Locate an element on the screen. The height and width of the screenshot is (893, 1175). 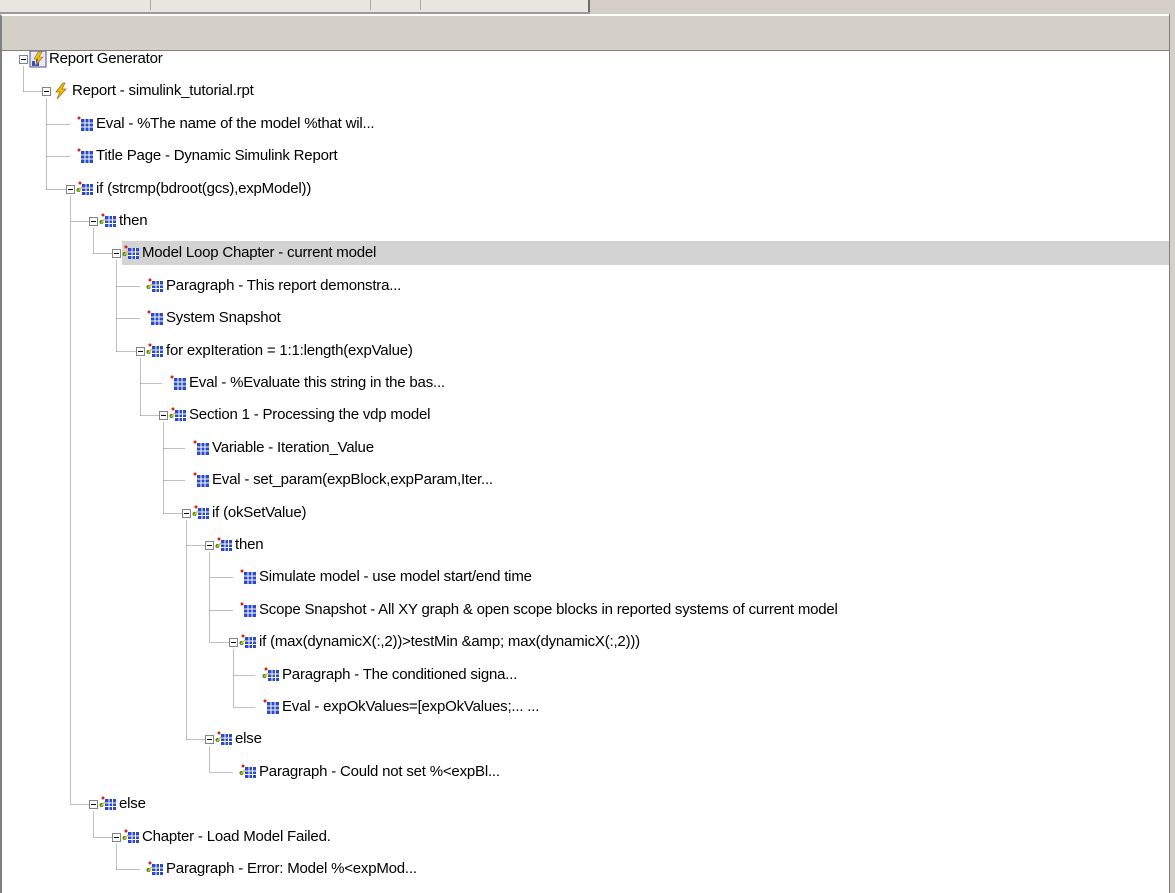
tree-node: Report - simulink_tutorial.rpt is located at coordinates (153, 91).